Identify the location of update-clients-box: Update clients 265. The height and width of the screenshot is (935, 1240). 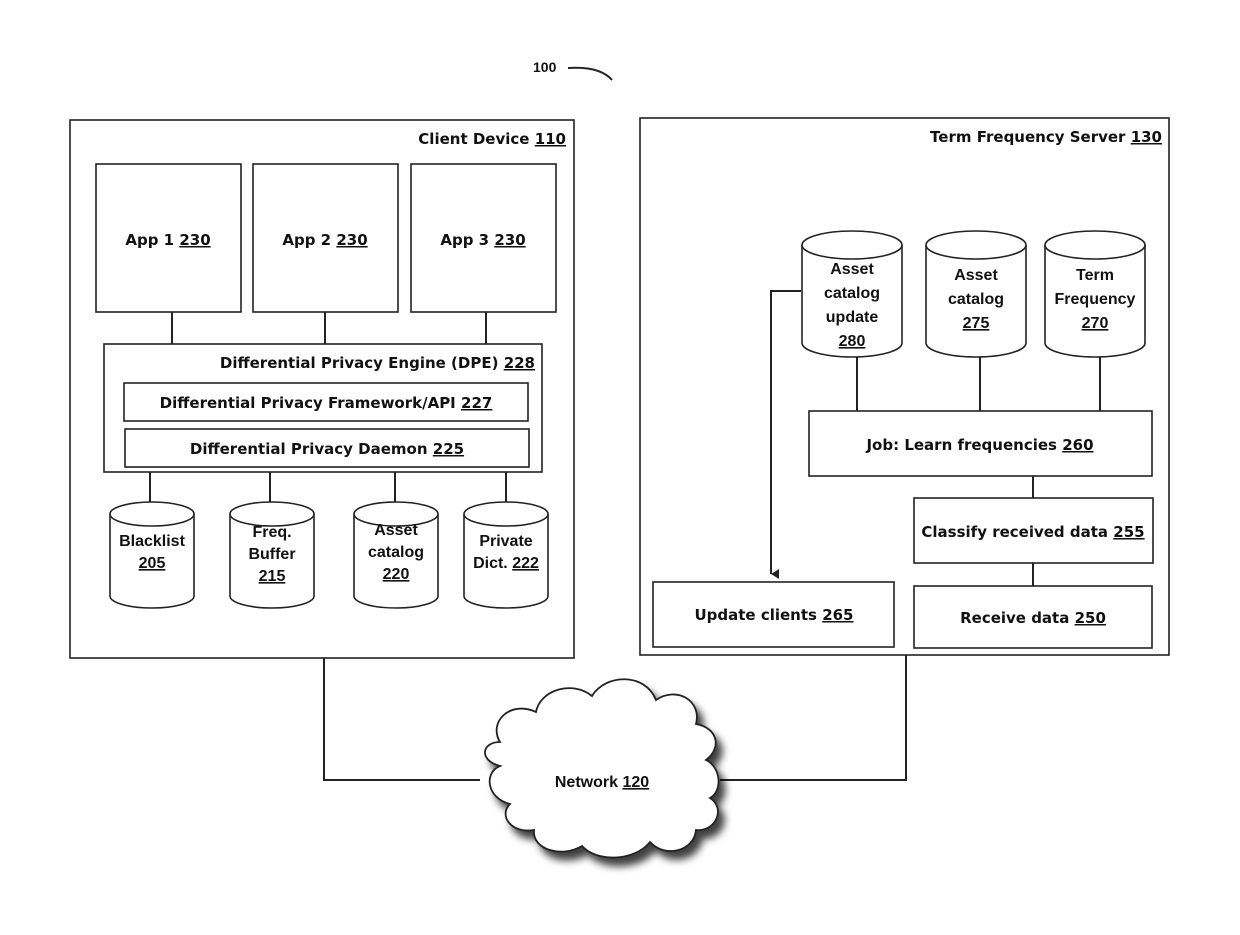
(773, 614).